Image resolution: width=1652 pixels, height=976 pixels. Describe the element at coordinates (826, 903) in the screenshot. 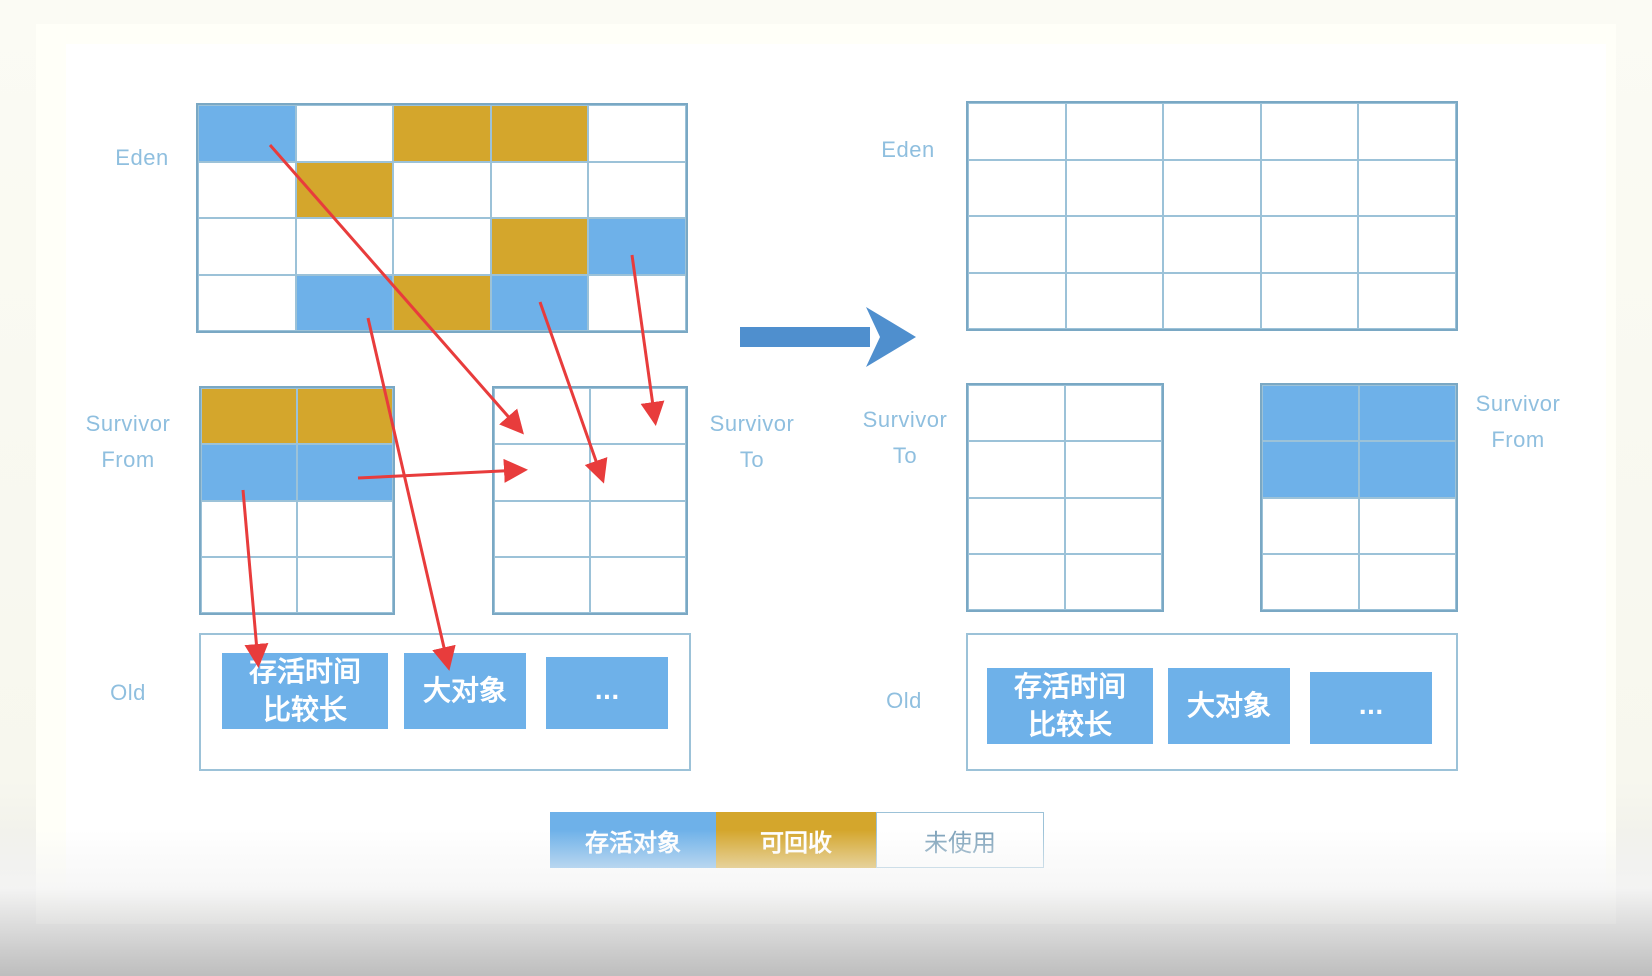

I see `bottom-fade` at that location.